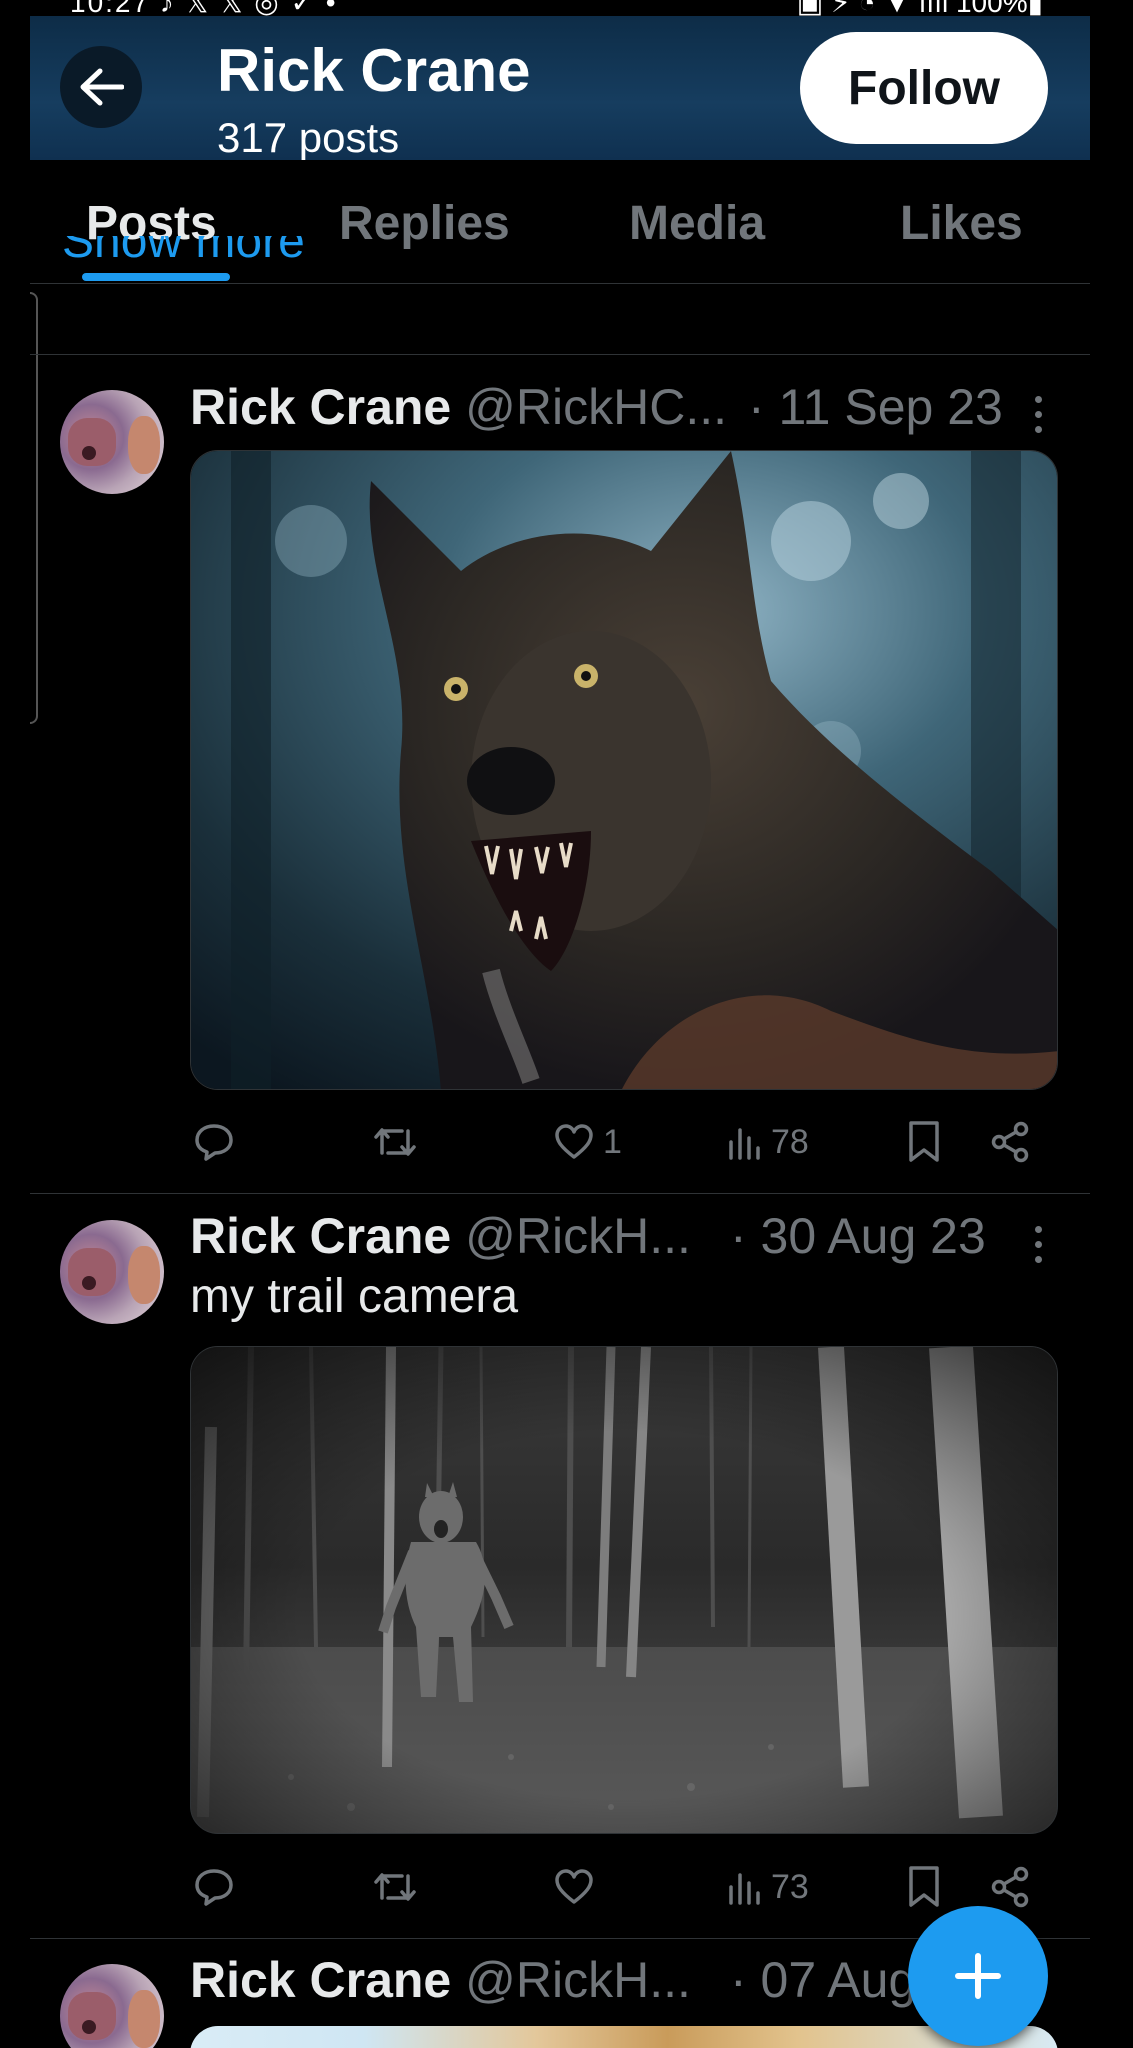 This screenshot has height=2048, width=1133. I want to click on like-button, so click(578, 1887).